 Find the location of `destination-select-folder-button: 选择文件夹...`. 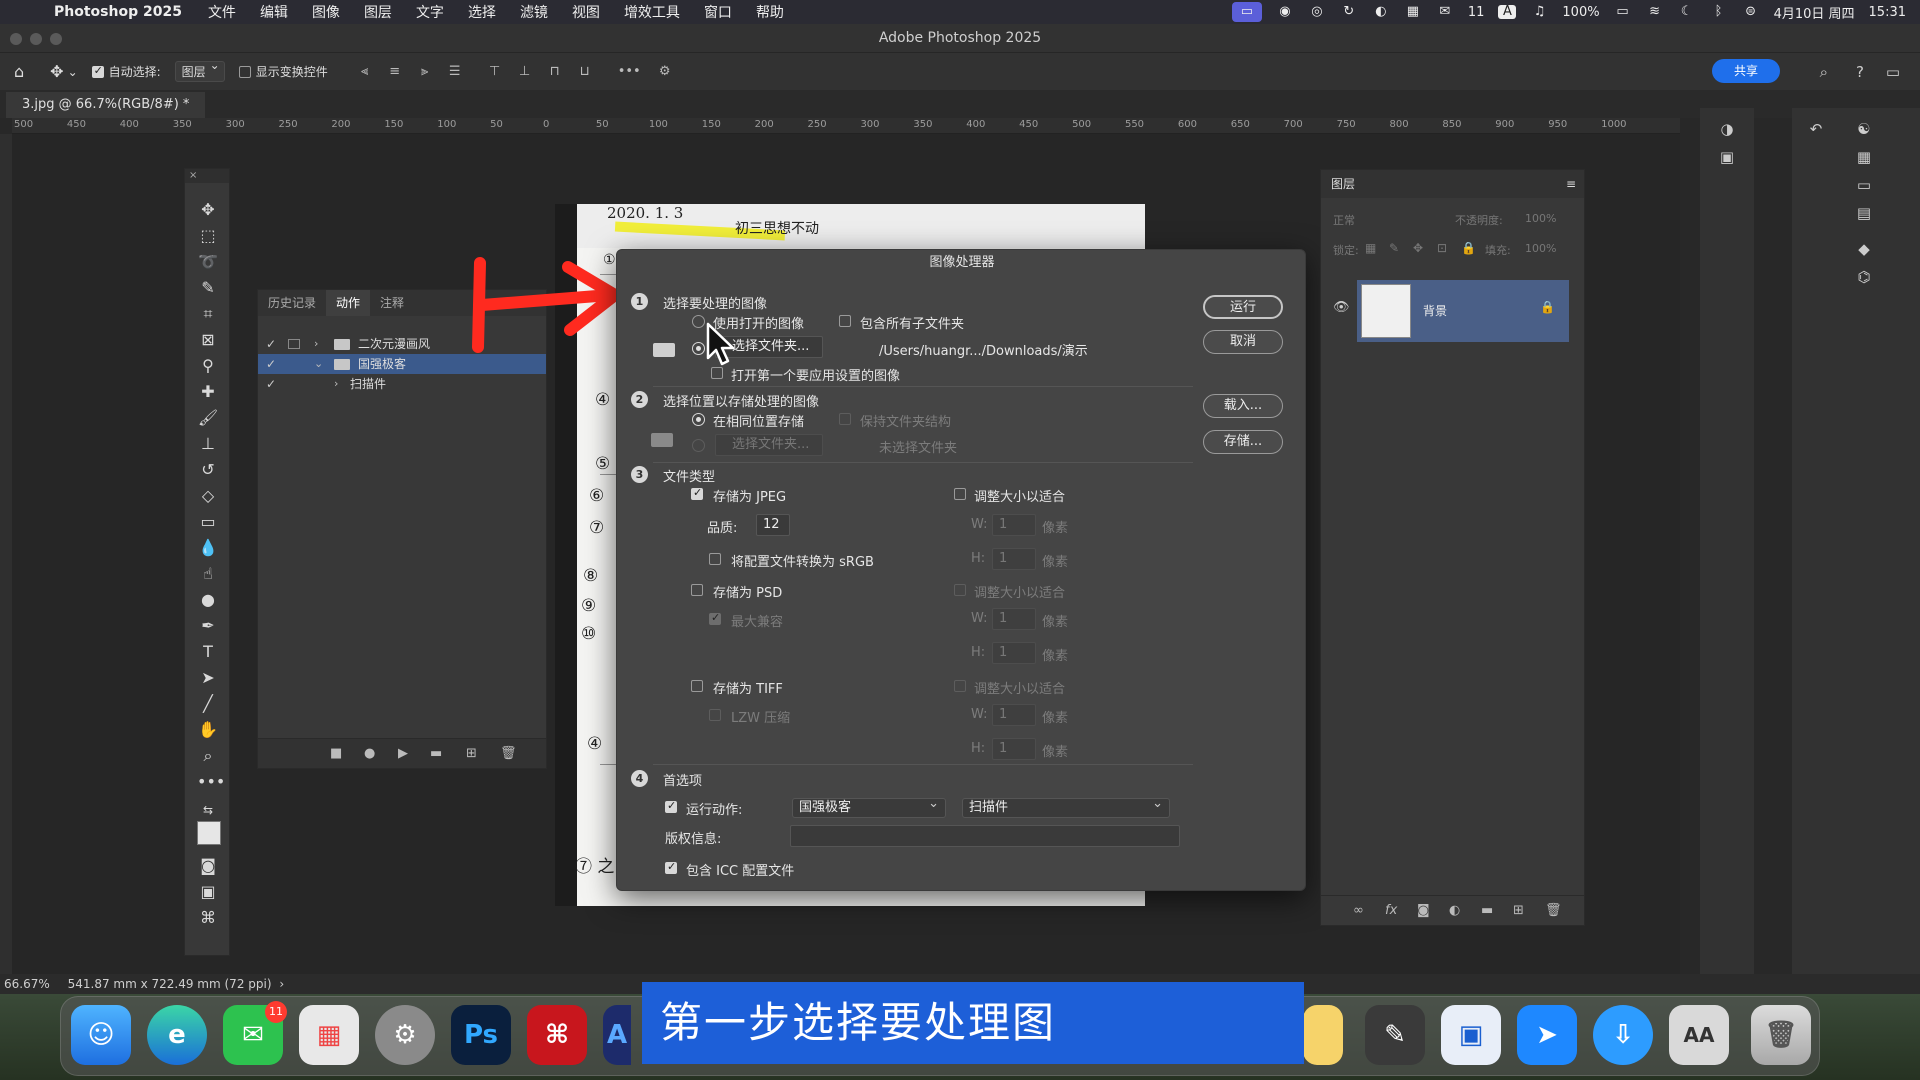

destination-select-folder-button: 选择文件夹... is located at coordinates (769, 445).